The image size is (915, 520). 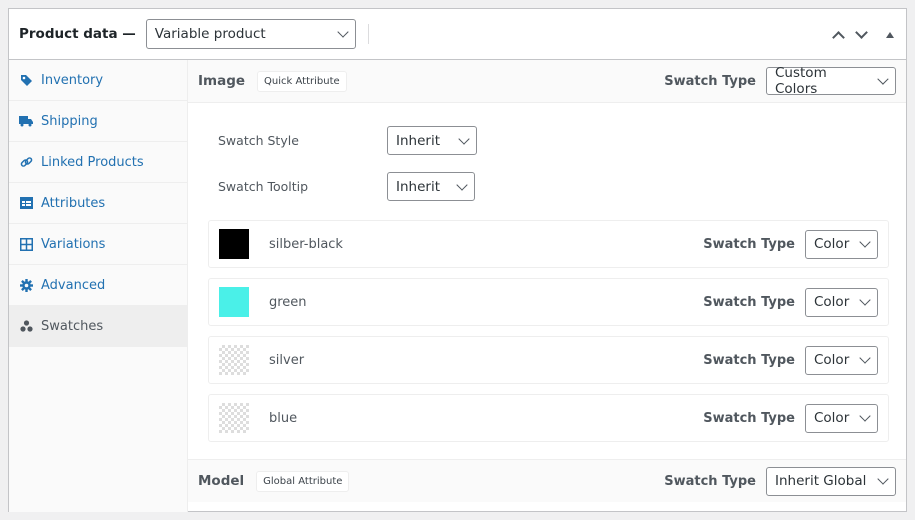 What do you see at coordinates (221, 481) in the screenshot?
I see `attribute-name: Model` at bounding box center [221, 481].